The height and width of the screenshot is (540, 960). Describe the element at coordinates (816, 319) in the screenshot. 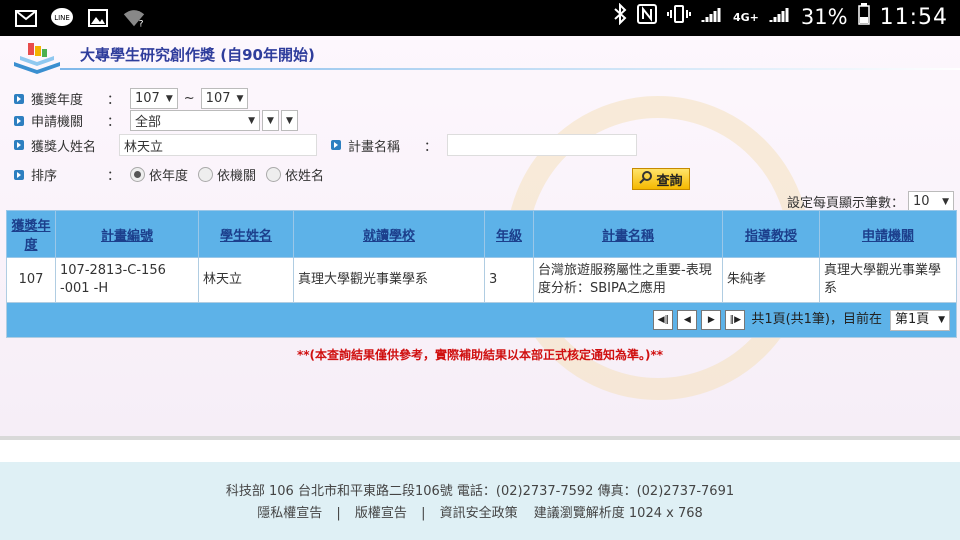

I see `pager-info: 共1頁(共1筆)，目前在` at that location.